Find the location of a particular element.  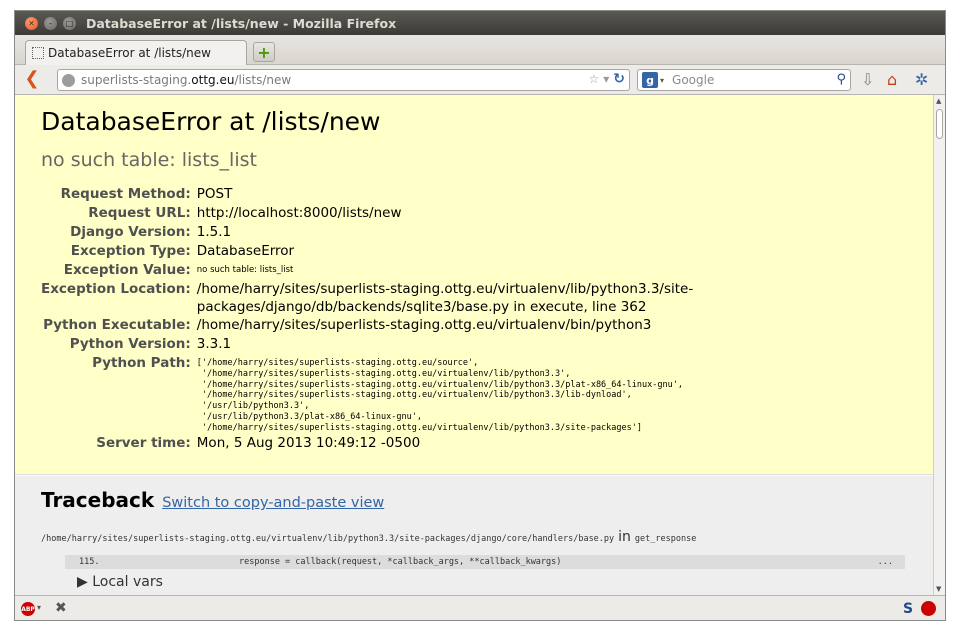

reload-icon: ↻ is located at coordinates (619, 79).